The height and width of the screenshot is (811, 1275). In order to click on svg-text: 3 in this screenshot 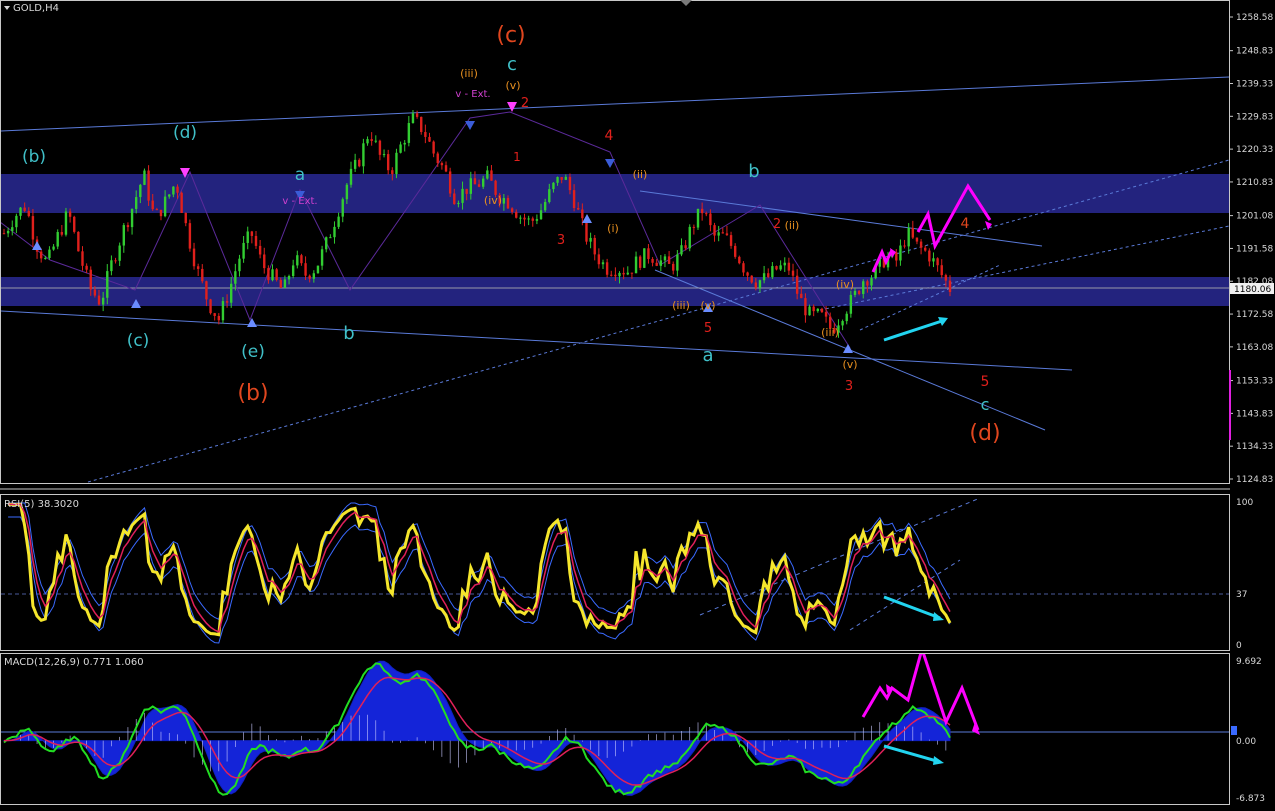, I will do `click(561, 240)`.